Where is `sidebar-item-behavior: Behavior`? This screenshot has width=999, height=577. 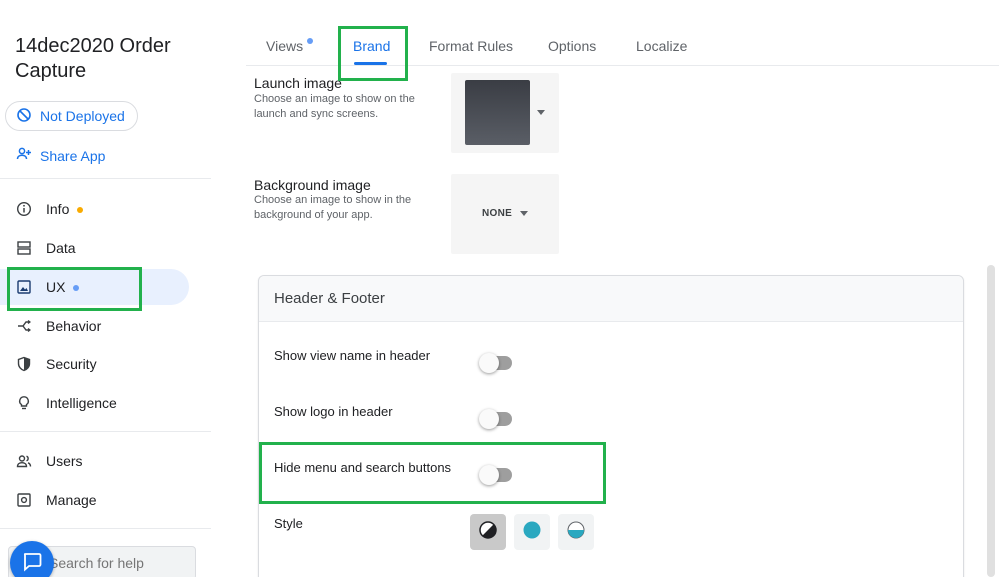 sidebar-item-behavior: Behavior is located at coordinates (94, 326).